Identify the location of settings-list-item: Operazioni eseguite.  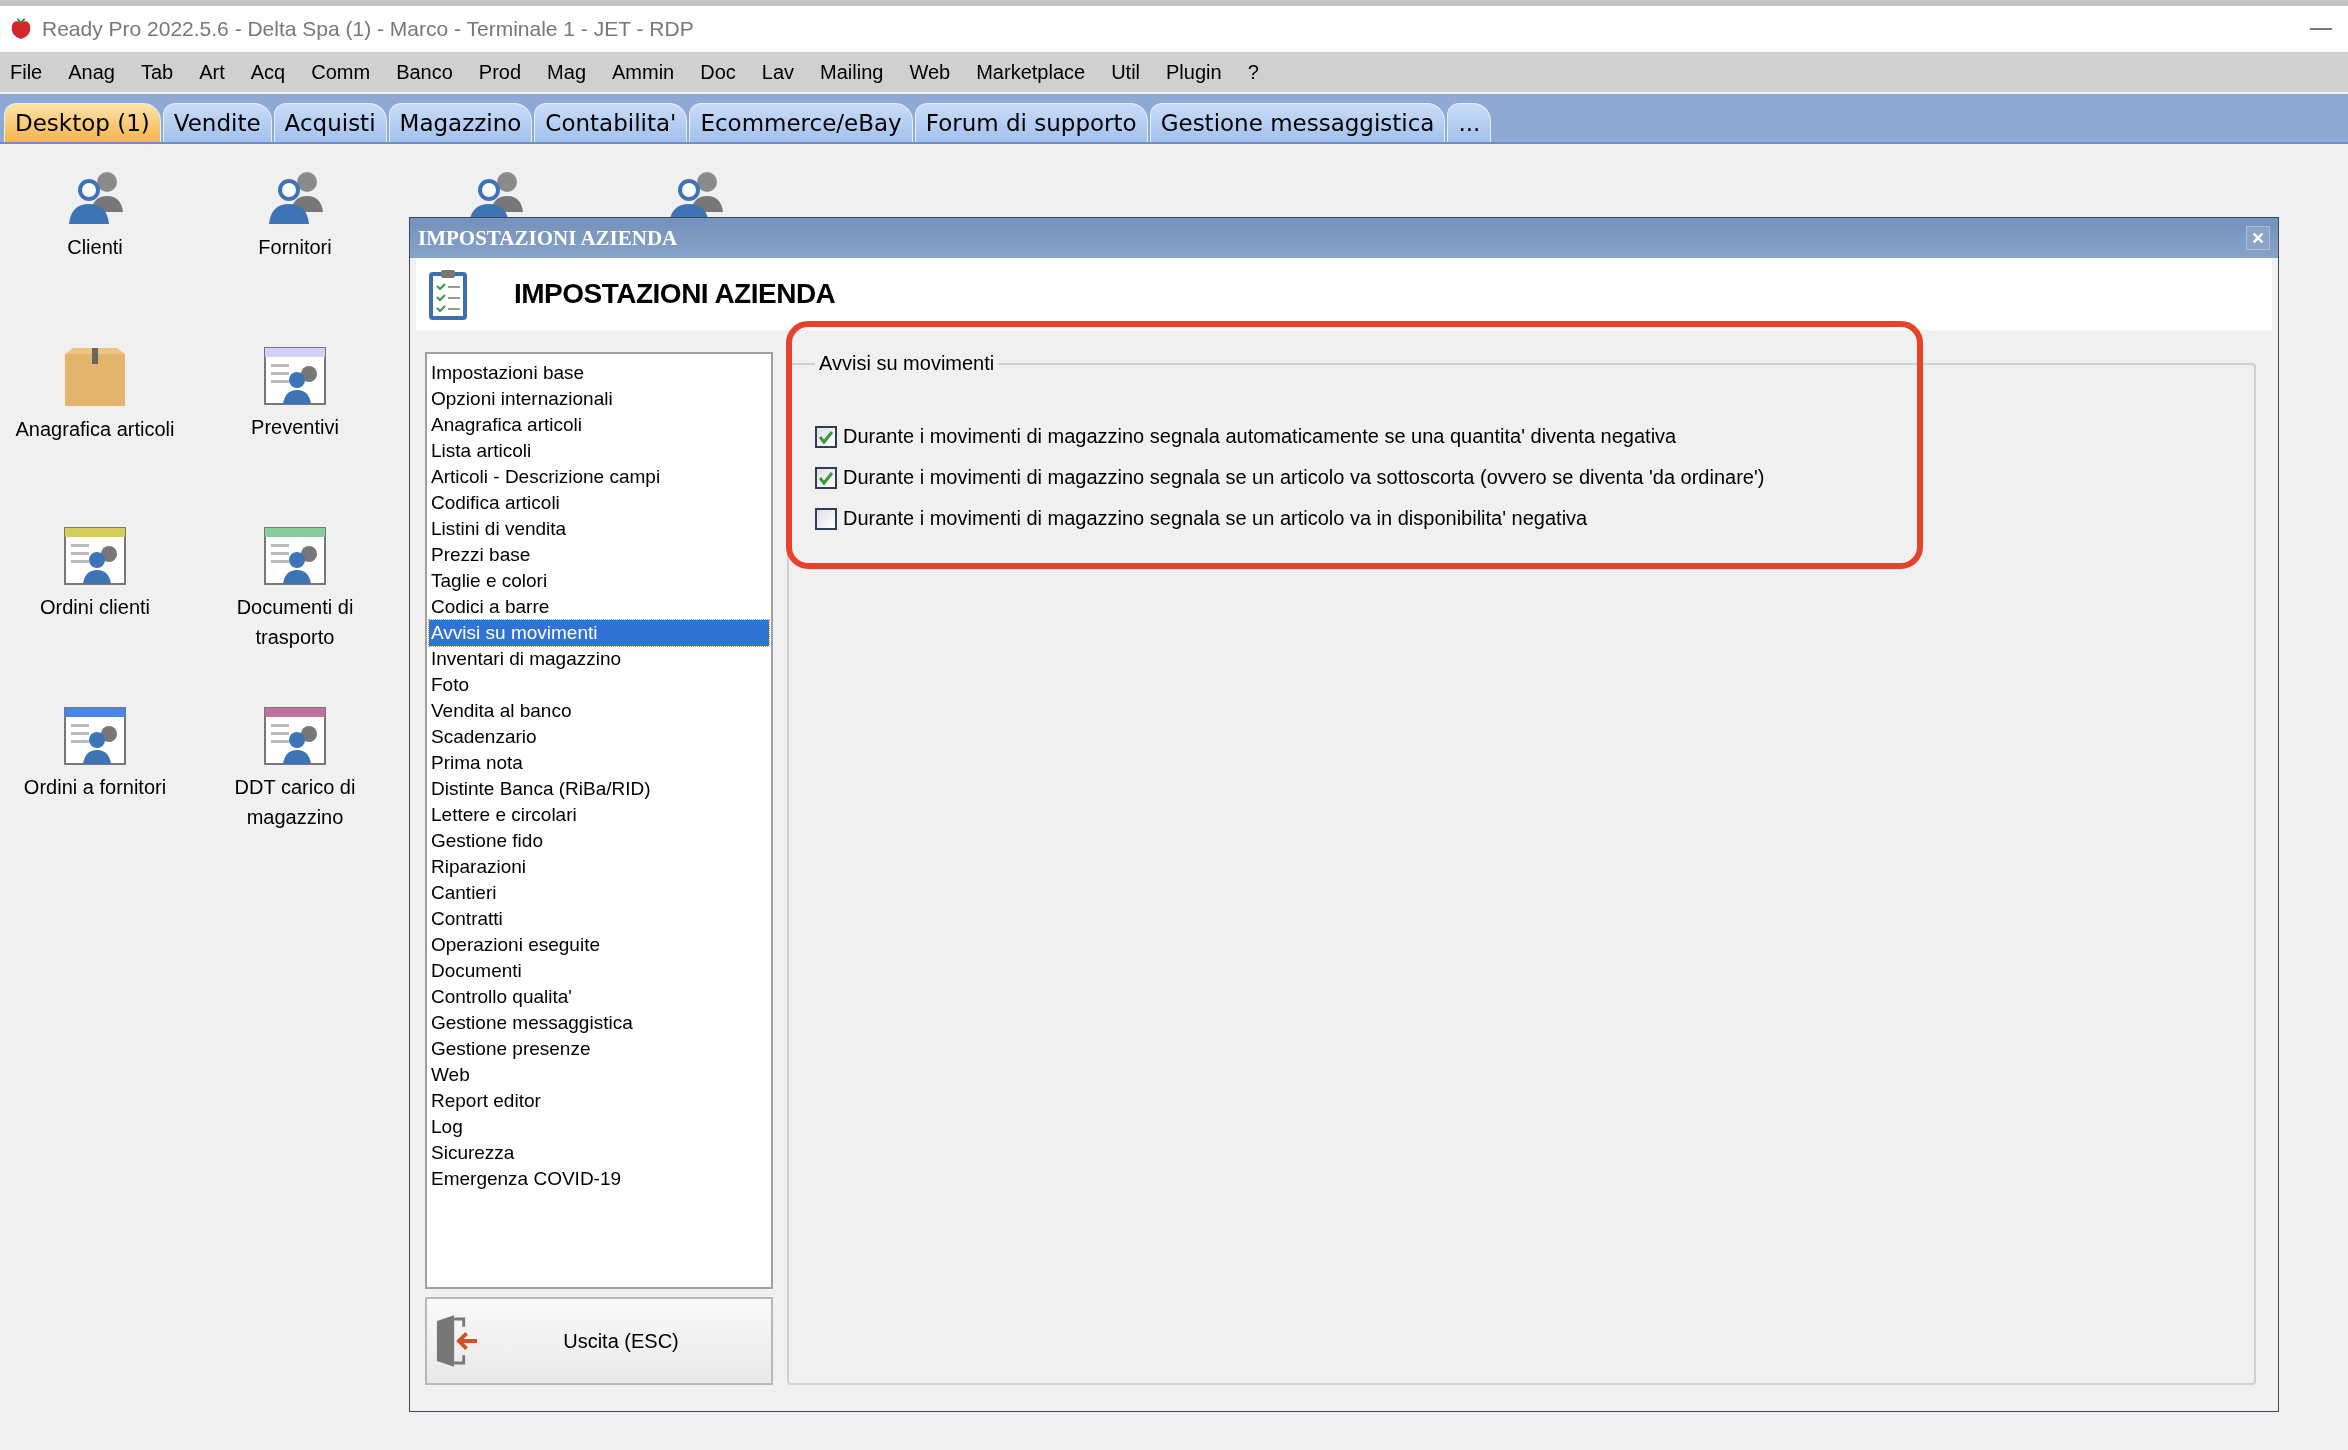
(599, 945).